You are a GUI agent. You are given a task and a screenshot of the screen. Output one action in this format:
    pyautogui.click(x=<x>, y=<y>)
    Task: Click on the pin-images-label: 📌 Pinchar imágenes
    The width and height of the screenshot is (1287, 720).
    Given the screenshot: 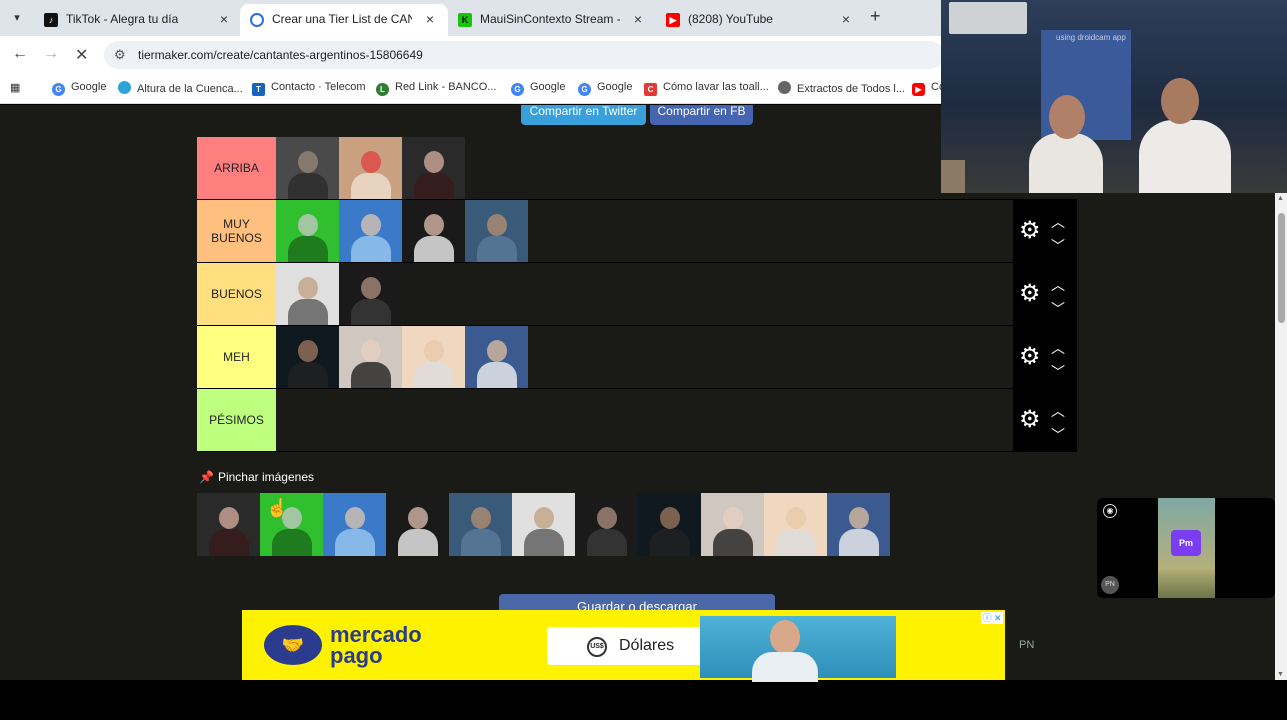 What is the action you would take?
    pyautogui.click(x=256, y=477)
    